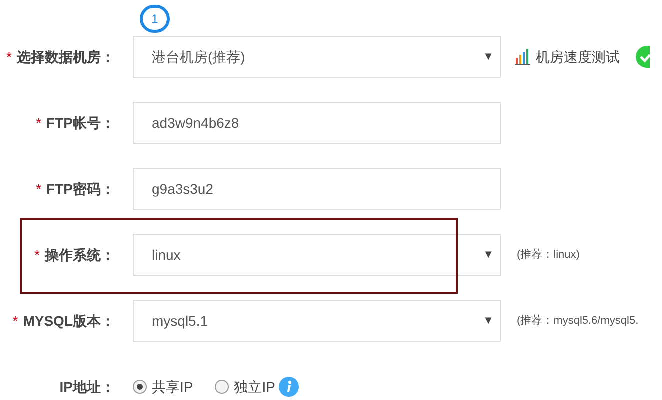 The image size is (662, 400). What do you see at coordinates (317, 255) in the screenshot?
I see `dropdown: linux ▼` at bounding box center [317, 255].